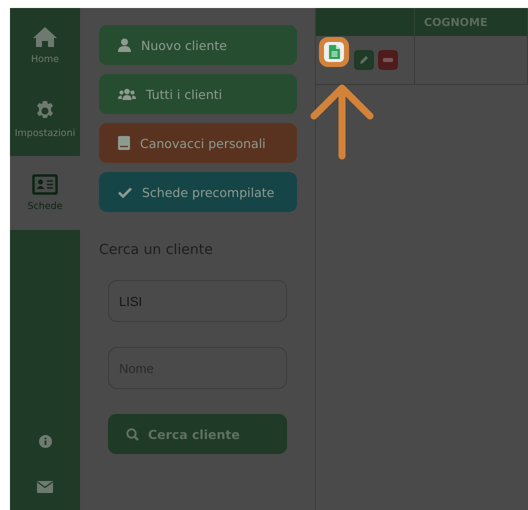 The width and height of the screenshot is (528, 510). What do you see at coordinates (124, 143) in the screenshot?
I see `book-icon` at bounding box center [124, 143].